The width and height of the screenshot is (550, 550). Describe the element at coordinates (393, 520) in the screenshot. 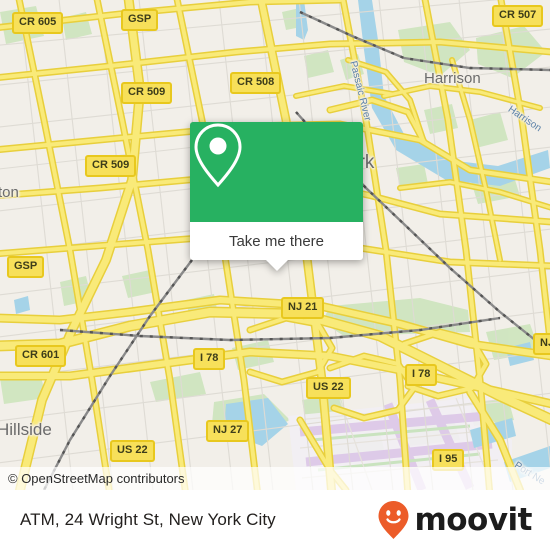

I see `moovit-smiley-pin-icon` at that location.